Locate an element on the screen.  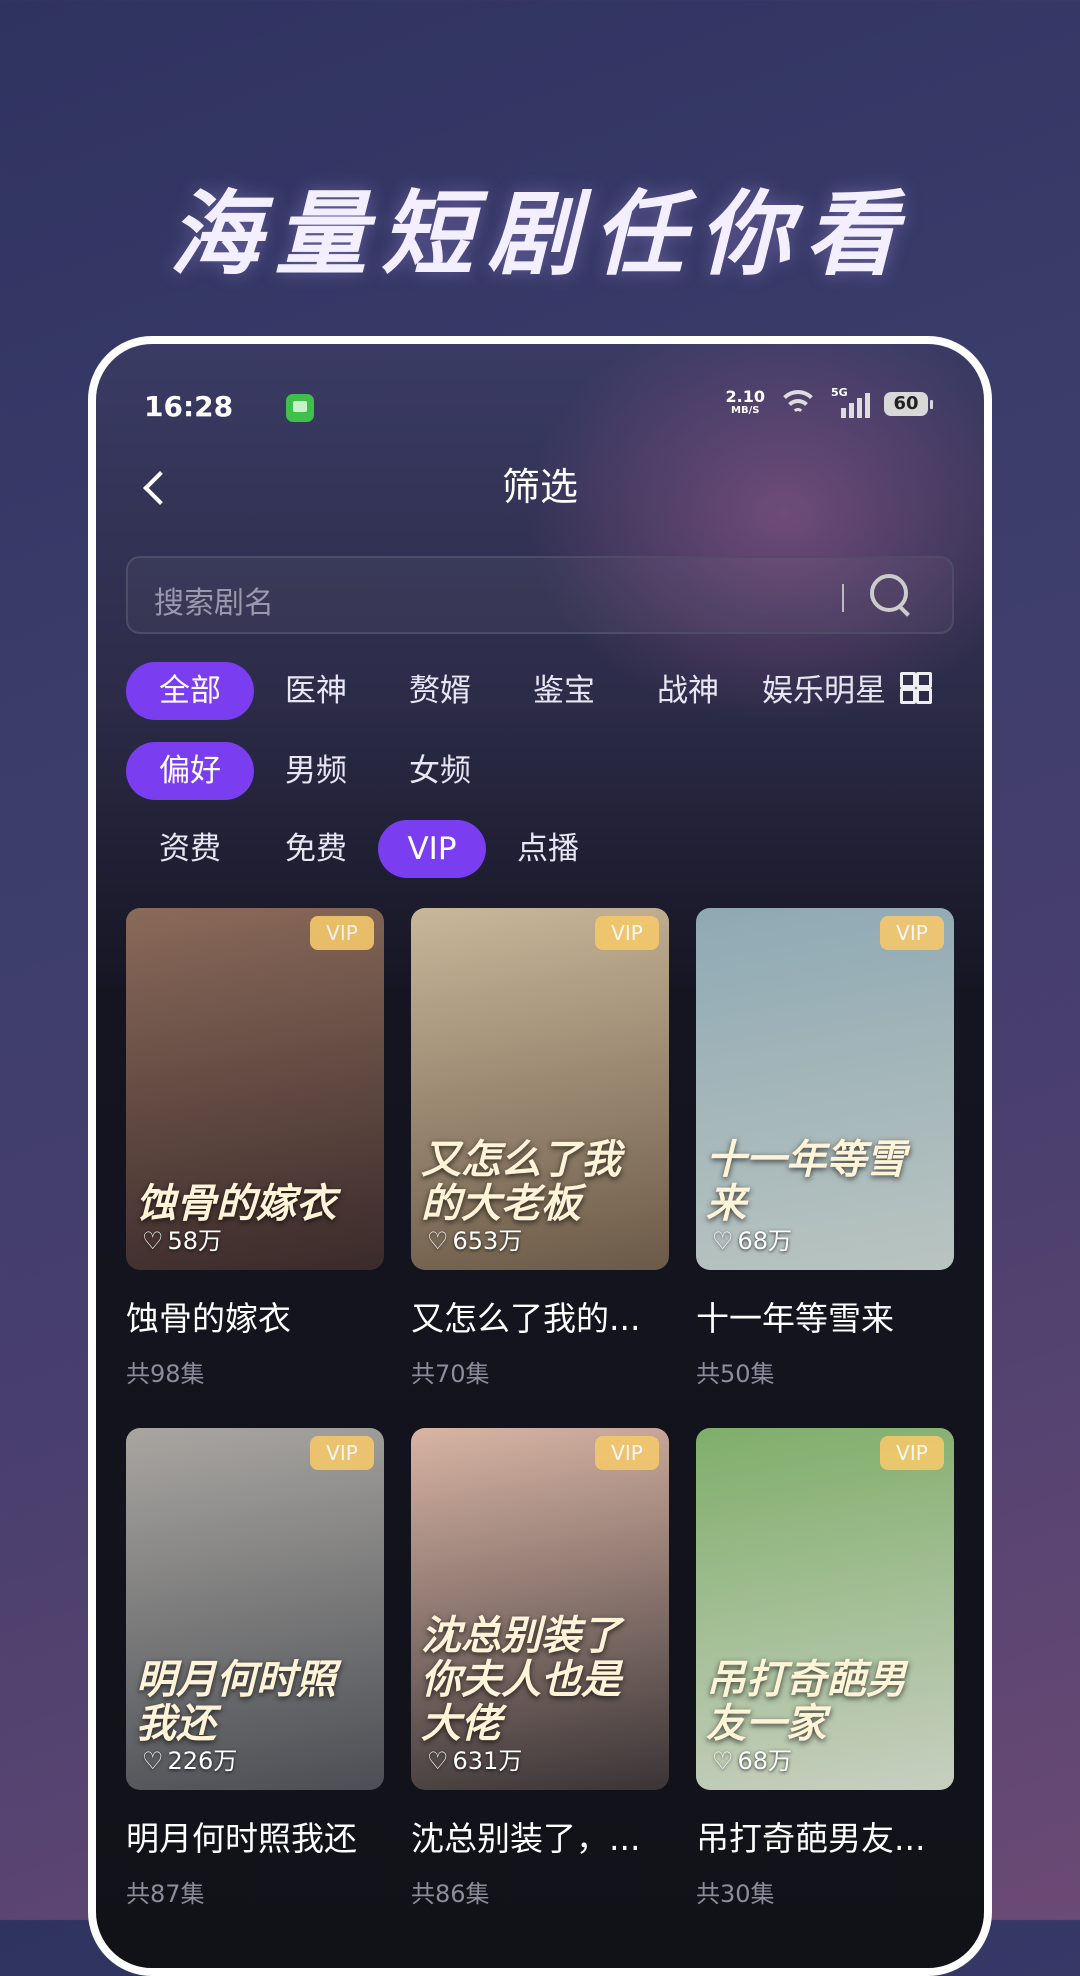
payment-chip-vip: VIP is located at coordinates (432, 849).